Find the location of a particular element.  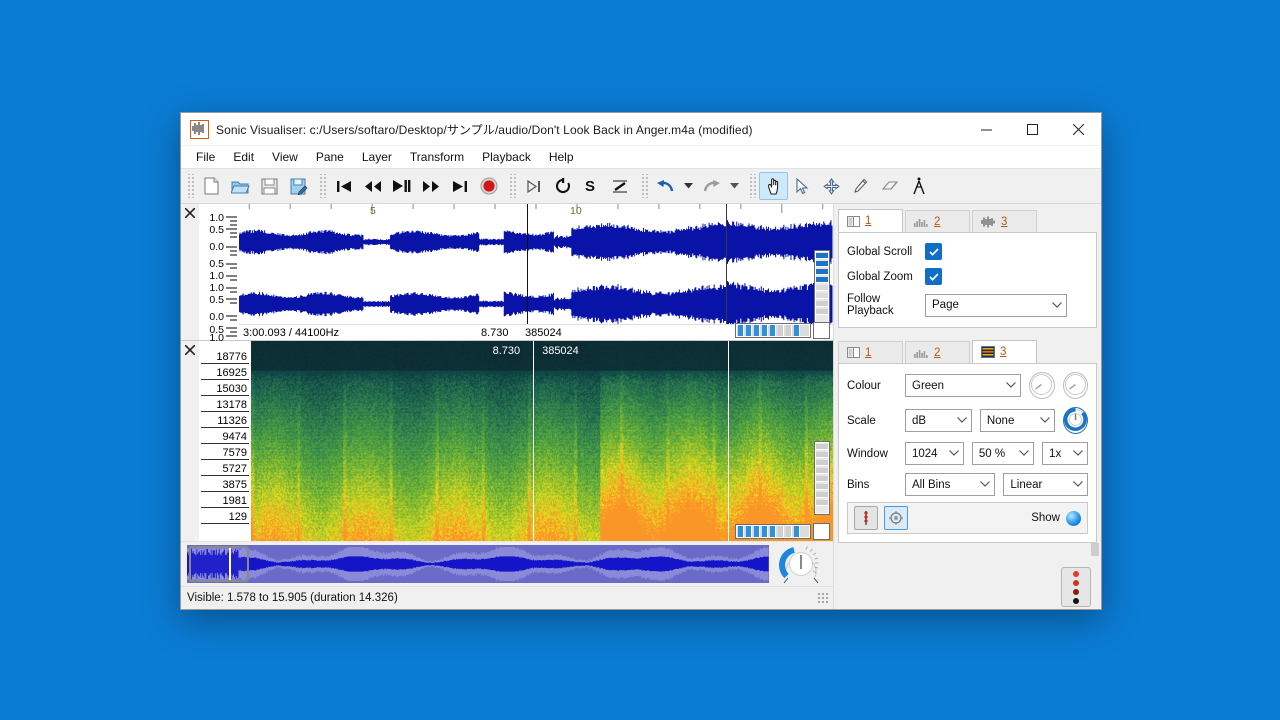

fast-forward-icon is located at coordinates (430, 186).